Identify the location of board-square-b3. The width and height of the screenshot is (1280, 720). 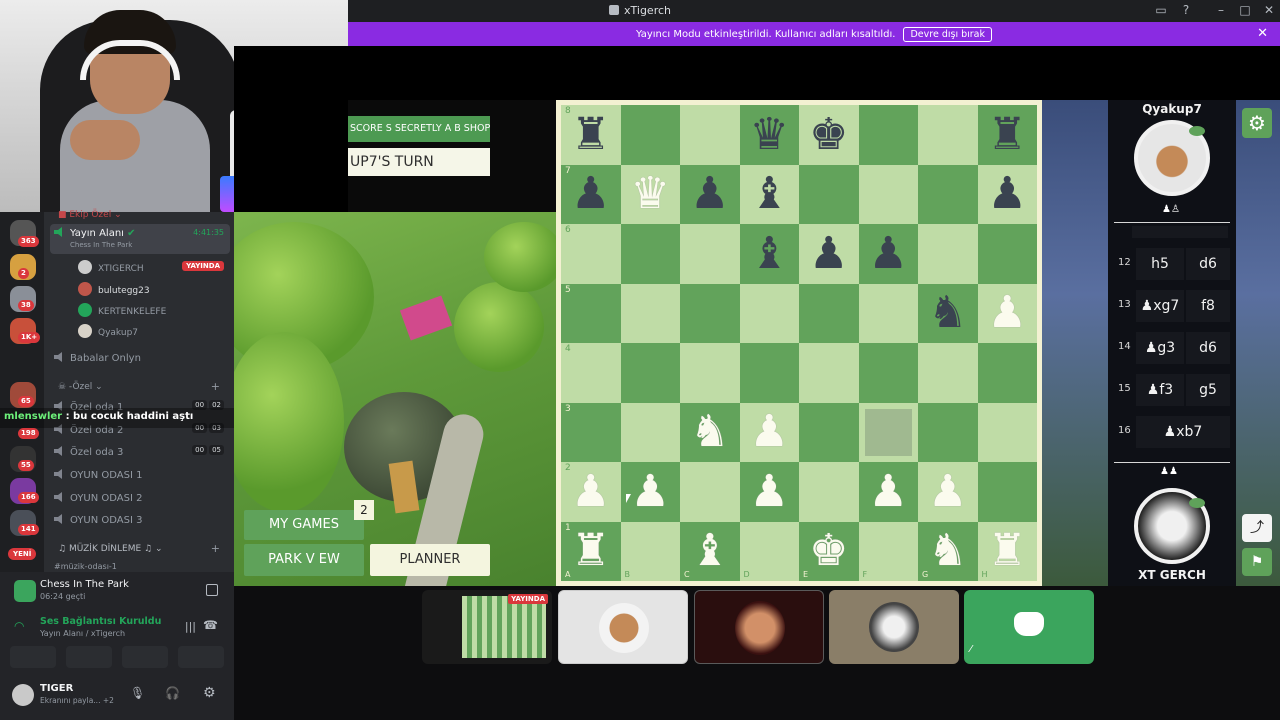
(650, 432).